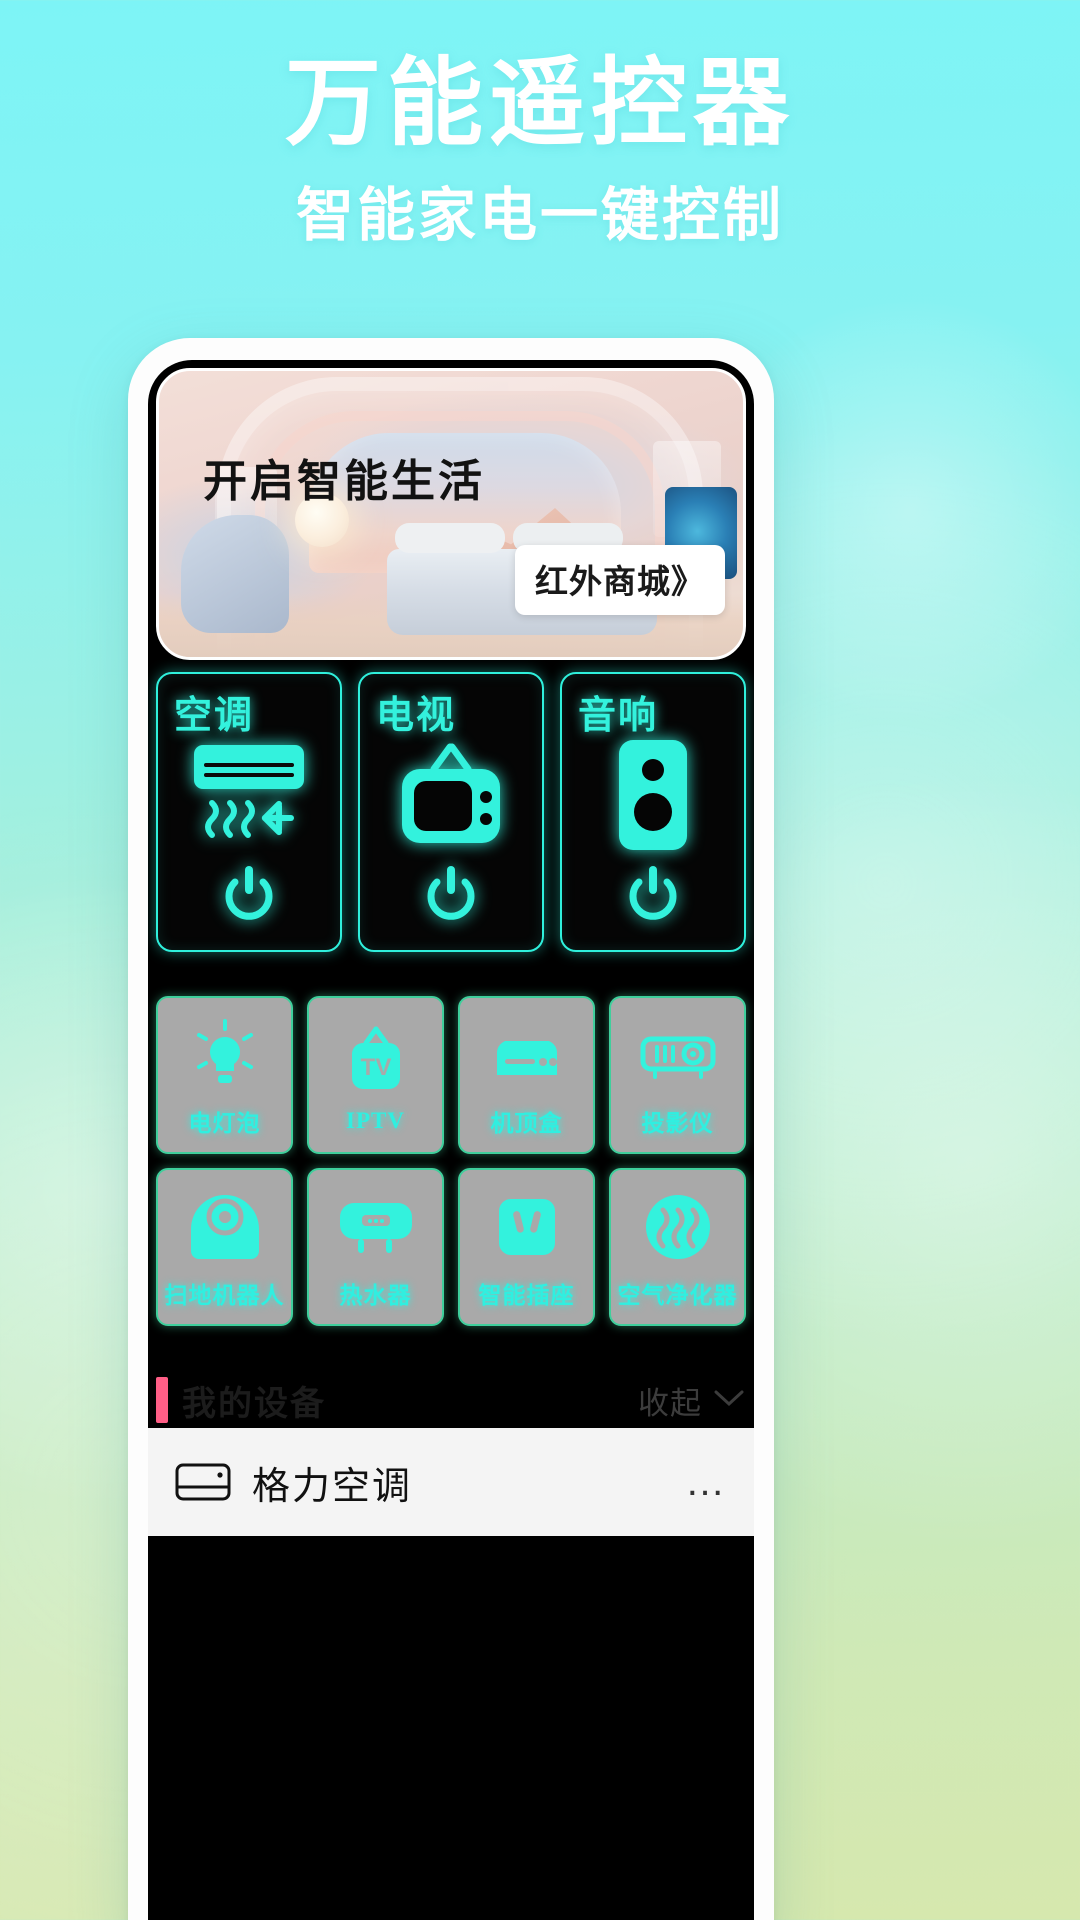 The width and height of the screenshot is (1080, 1920). I want to click on card-television: 电视, so click(451, 812).